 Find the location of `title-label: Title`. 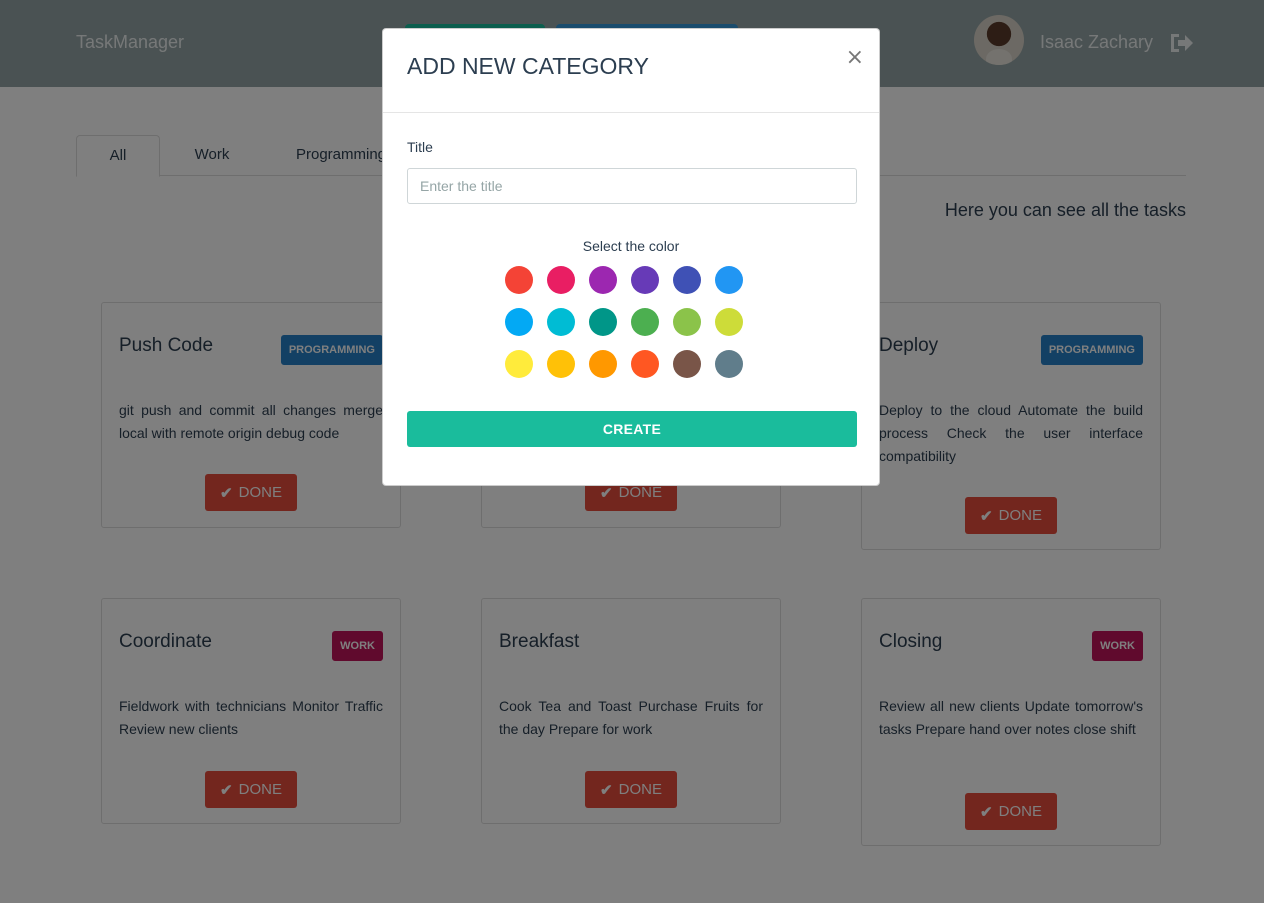

title-label: Title is located at coordinates (420, 147).